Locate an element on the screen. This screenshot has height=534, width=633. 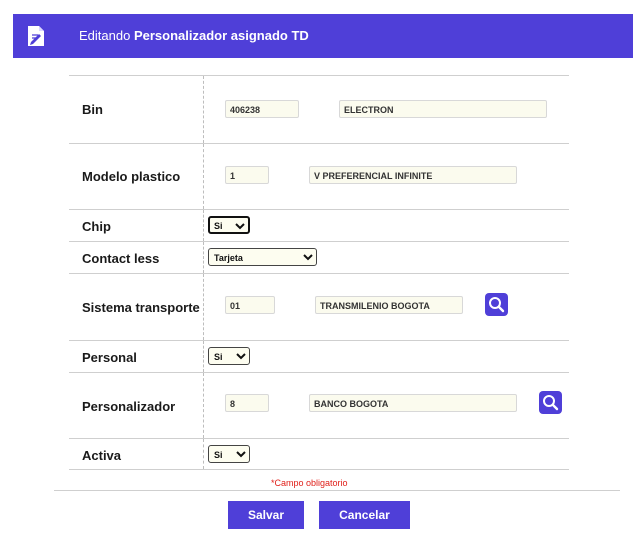
contact-less-label: Contact less is located at coordinates (121, 258).